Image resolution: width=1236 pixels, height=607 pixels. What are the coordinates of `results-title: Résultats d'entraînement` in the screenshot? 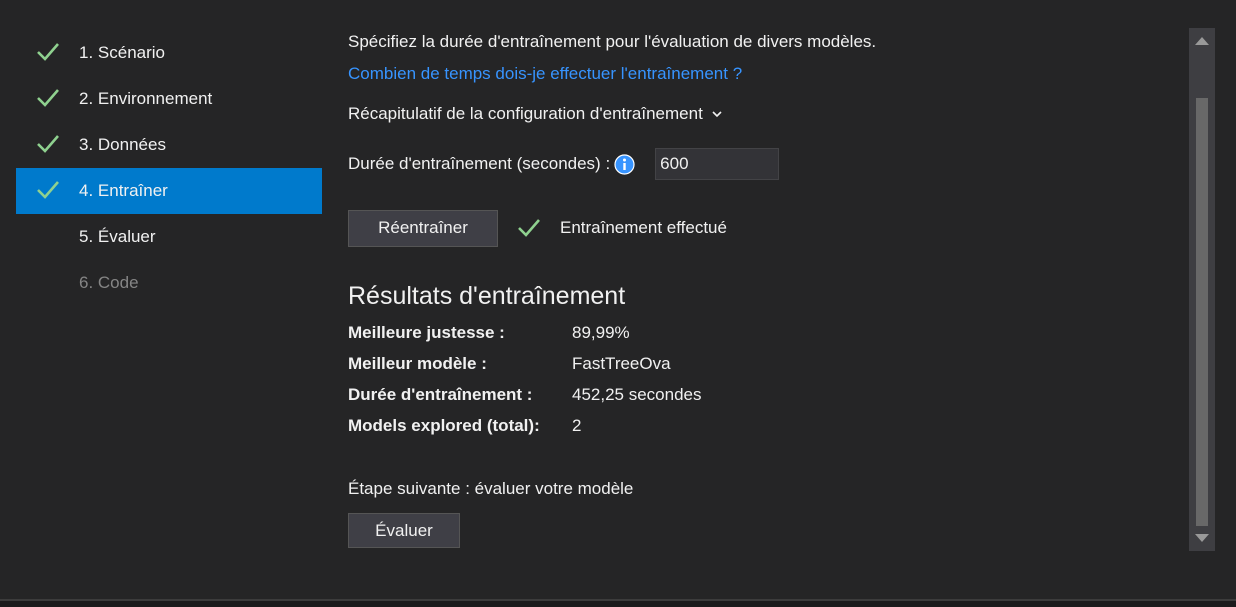 It's located at (487, 296).